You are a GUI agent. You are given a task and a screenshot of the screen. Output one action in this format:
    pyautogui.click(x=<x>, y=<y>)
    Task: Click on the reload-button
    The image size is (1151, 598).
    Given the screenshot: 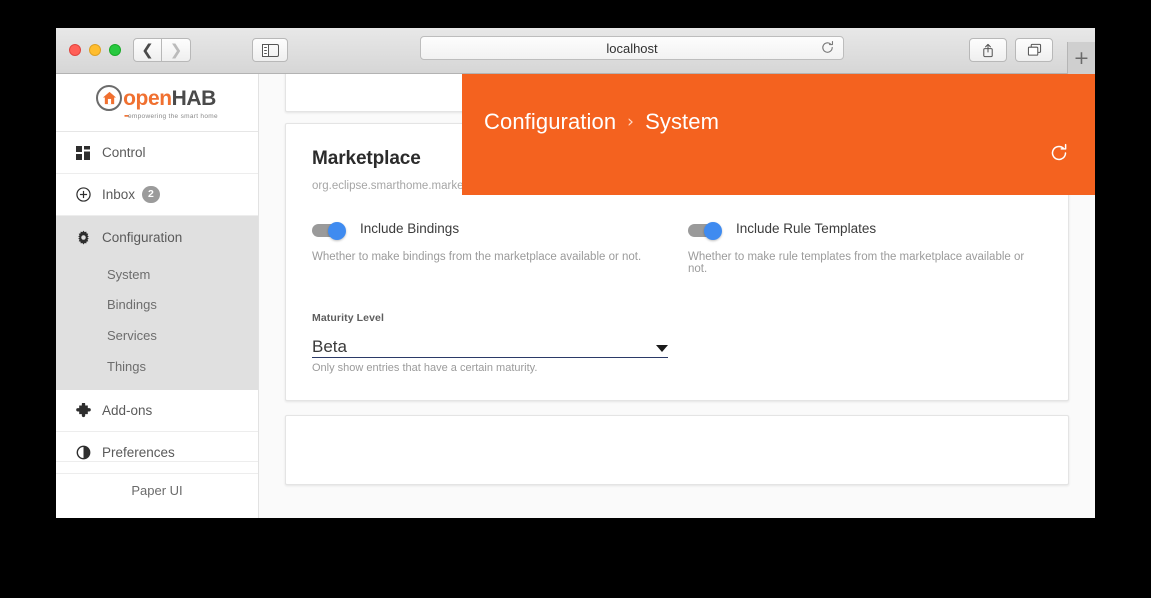 What is the action you would take?
    pyautogui.click(x=827, y=50)
    